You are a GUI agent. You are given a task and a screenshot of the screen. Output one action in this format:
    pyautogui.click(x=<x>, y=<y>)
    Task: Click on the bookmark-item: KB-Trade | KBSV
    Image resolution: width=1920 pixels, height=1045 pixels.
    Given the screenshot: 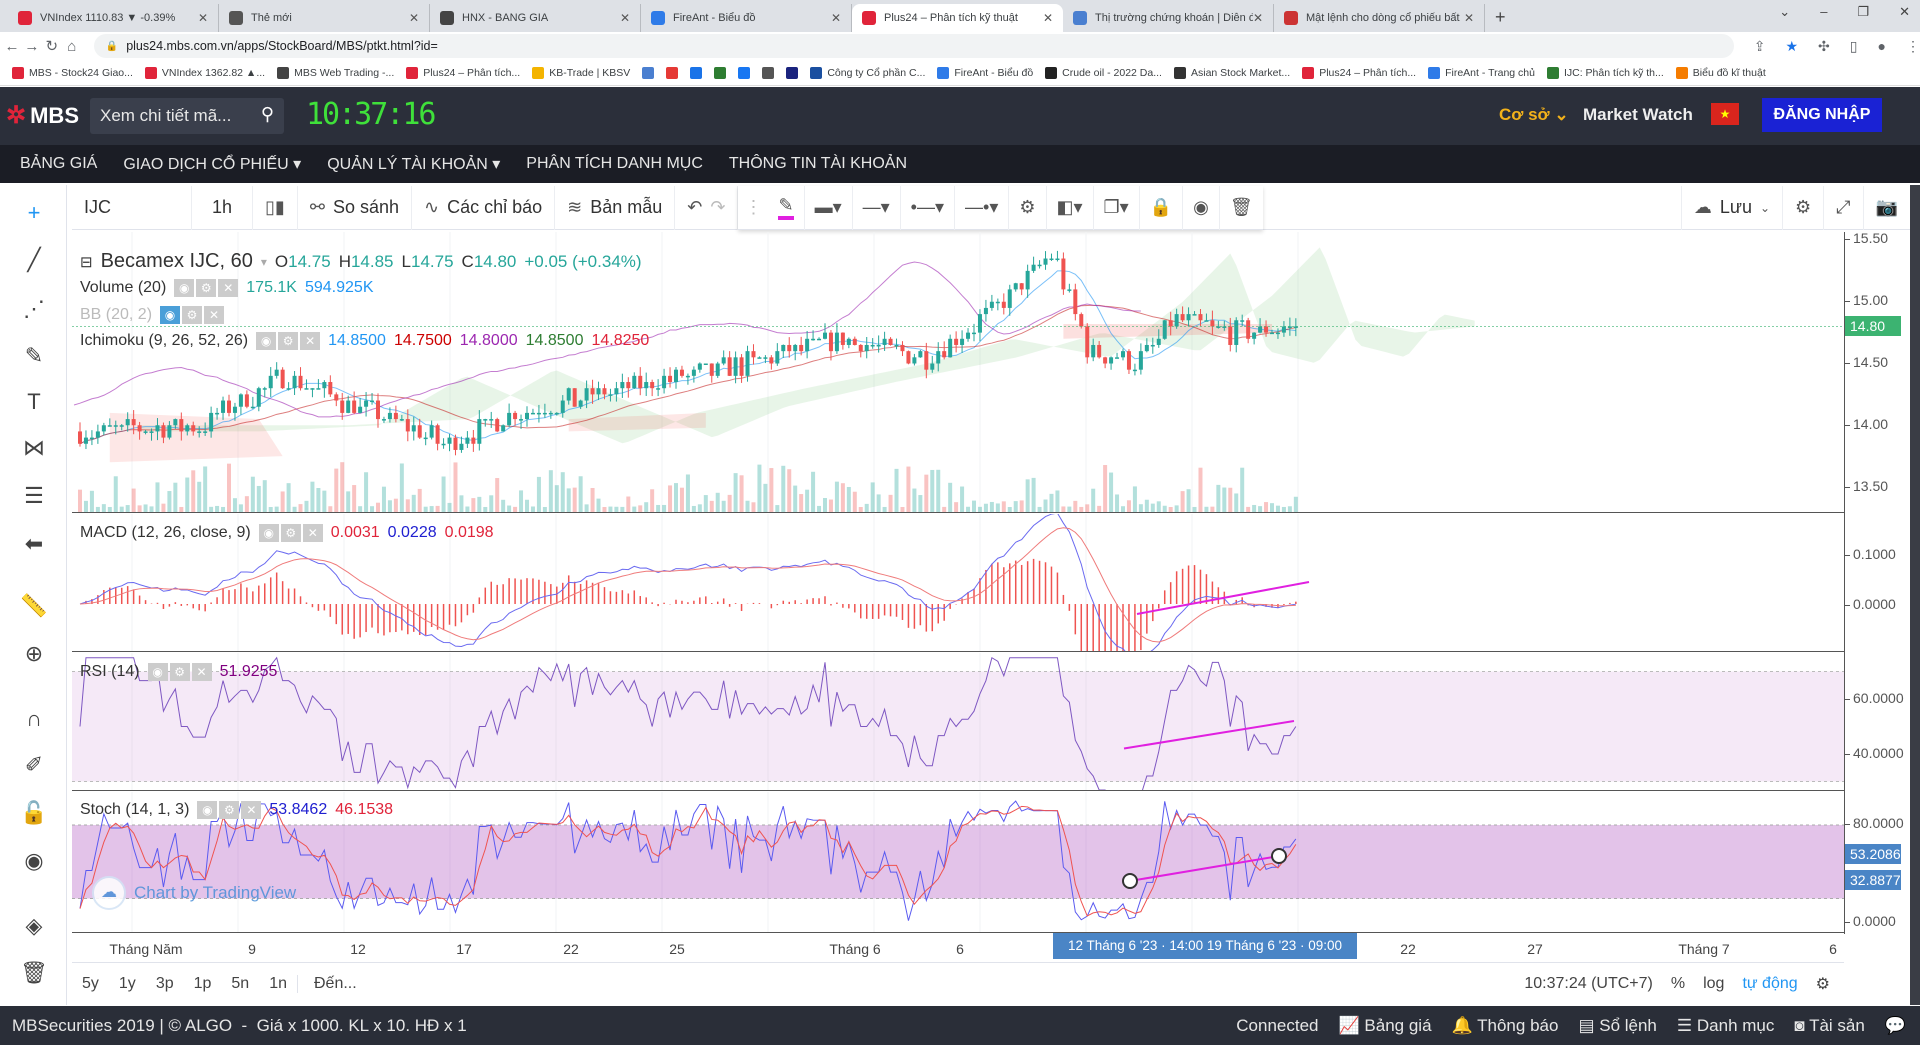 What is the action you would take?
    pyautogui.click(x=581, y=72)
    